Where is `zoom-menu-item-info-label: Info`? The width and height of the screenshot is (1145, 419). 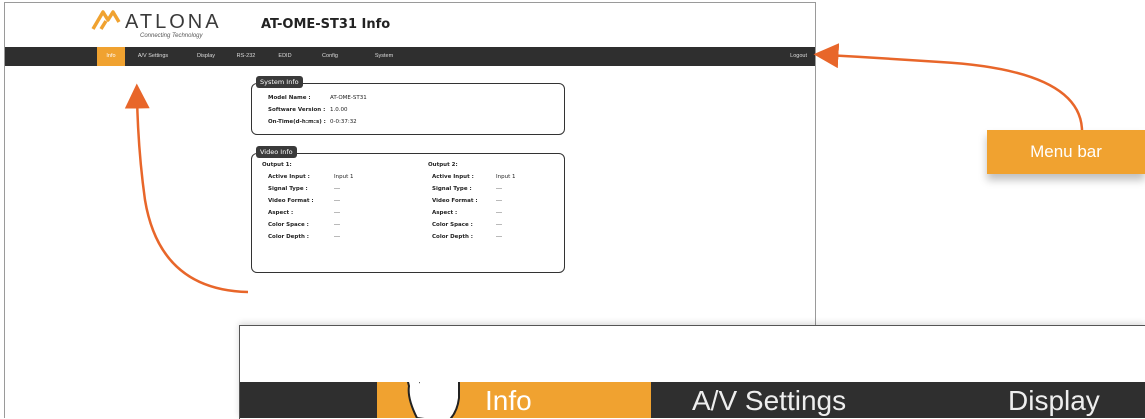
zoom-menu-item-info-label: Info is located at coordinates (508, 400).